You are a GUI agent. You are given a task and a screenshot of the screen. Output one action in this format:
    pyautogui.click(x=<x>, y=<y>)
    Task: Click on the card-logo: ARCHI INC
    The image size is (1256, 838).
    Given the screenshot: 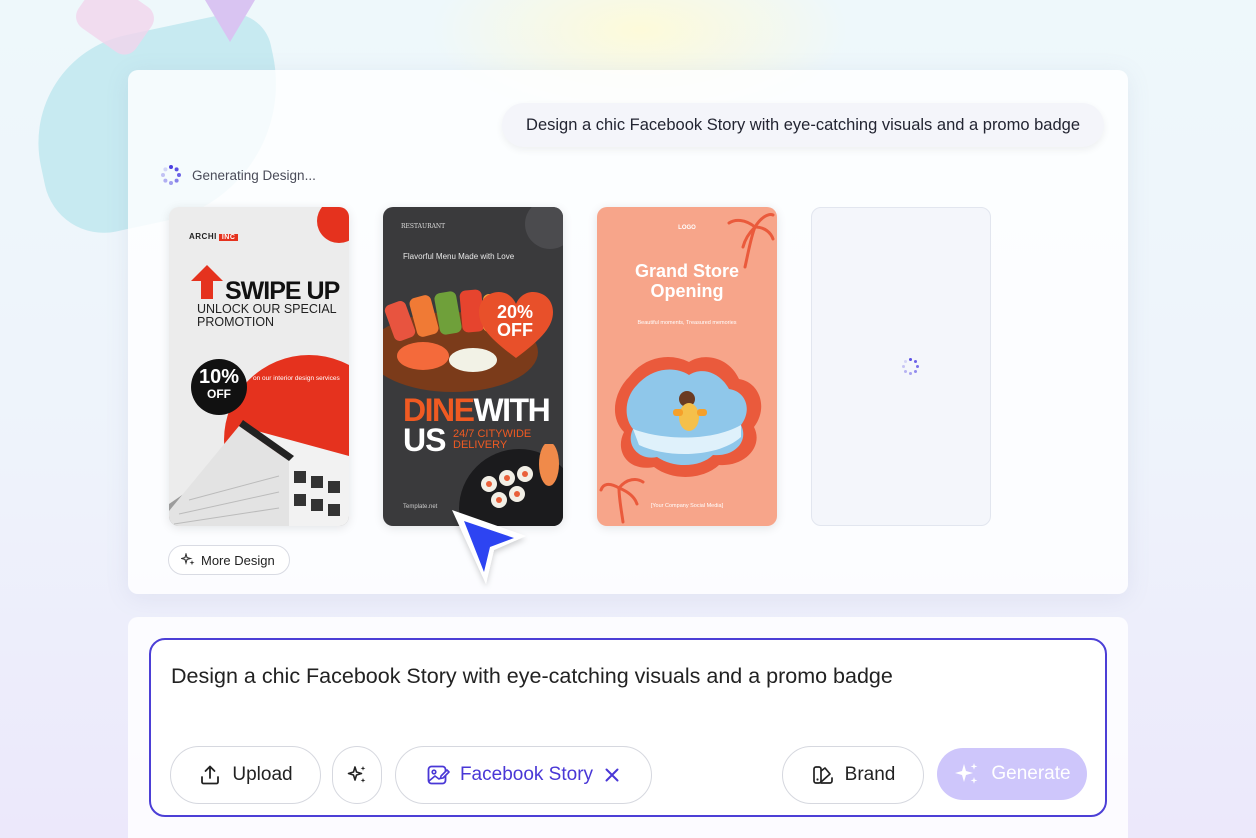 What is the action you would take?
    pyautogui.click(x=214, y=236)
    